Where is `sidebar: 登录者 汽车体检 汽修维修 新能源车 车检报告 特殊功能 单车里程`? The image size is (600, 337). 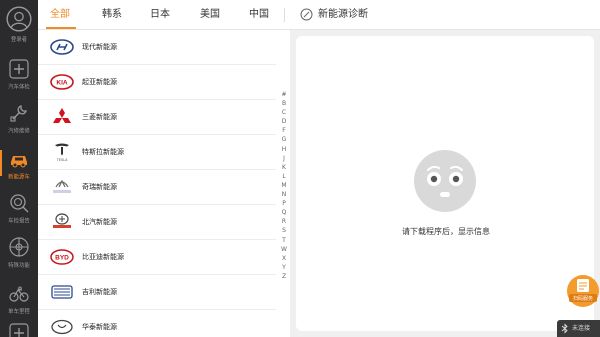 sidebar: 登录者 汽车体检 汽修维修 新能源车 车检报告 特殊功能 单车里程 is located at coordinates (19, 168).